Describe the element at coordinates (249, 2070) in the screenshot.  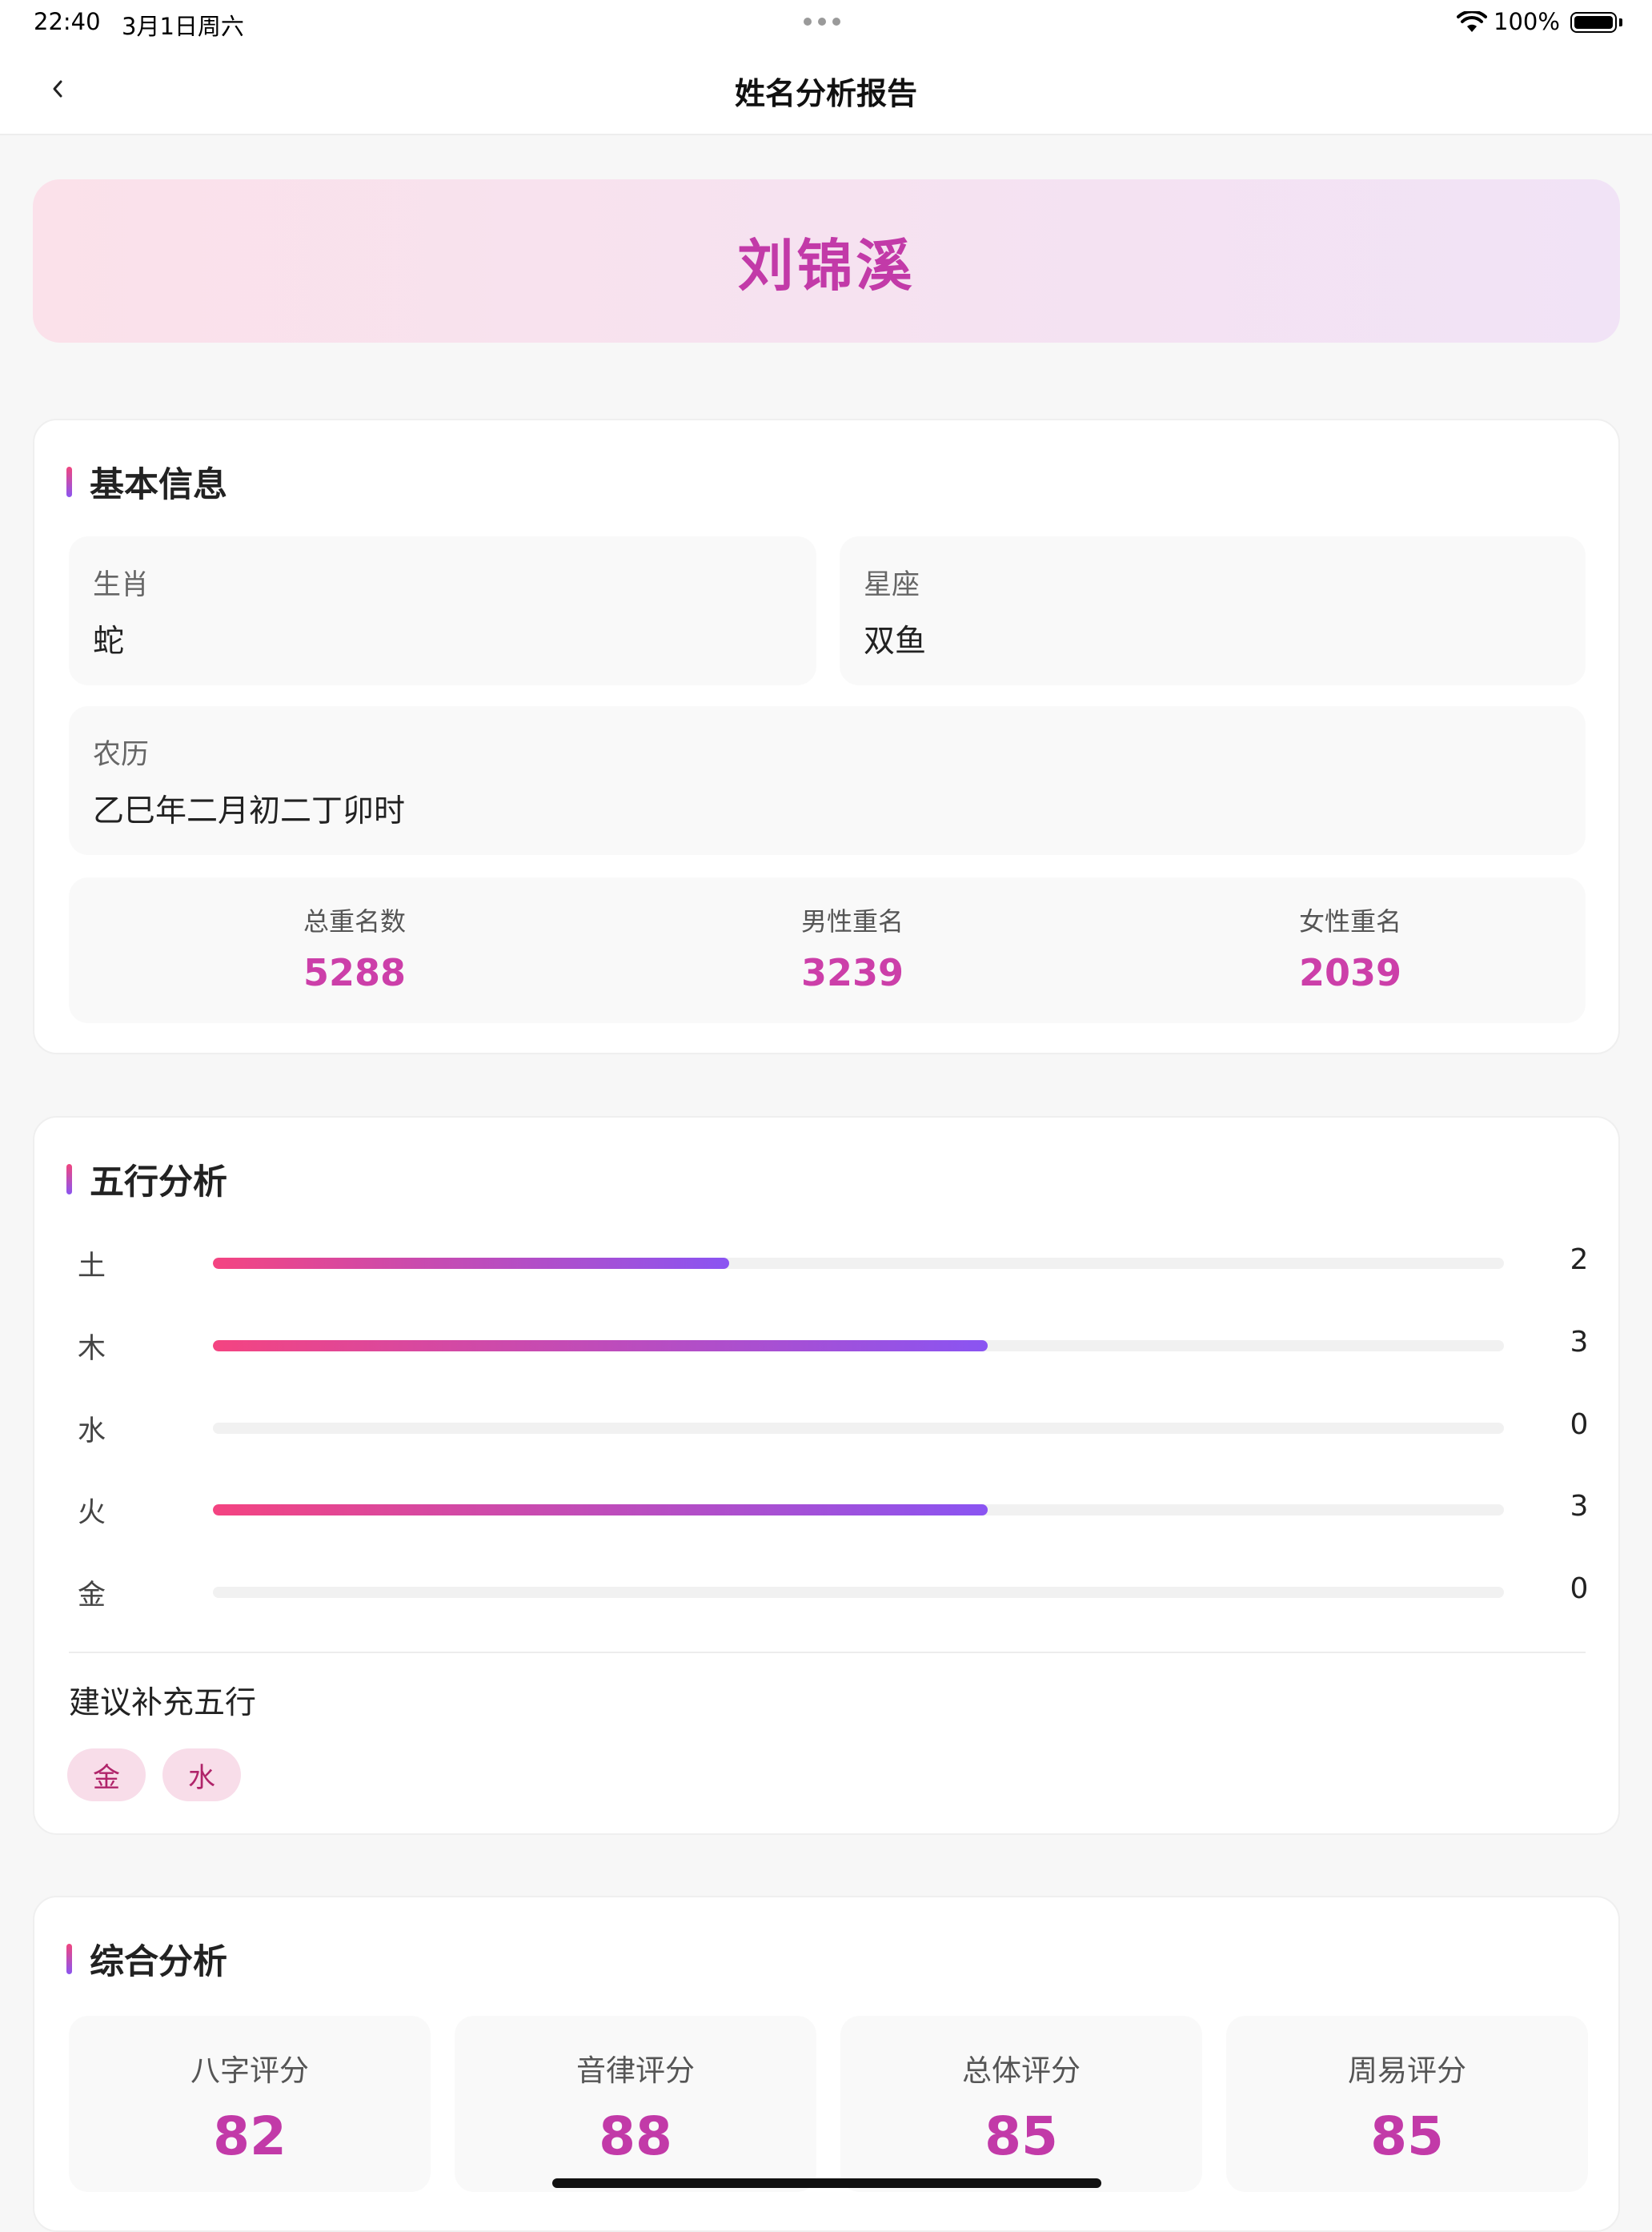
I see `score-label: 八字评分` at that location.